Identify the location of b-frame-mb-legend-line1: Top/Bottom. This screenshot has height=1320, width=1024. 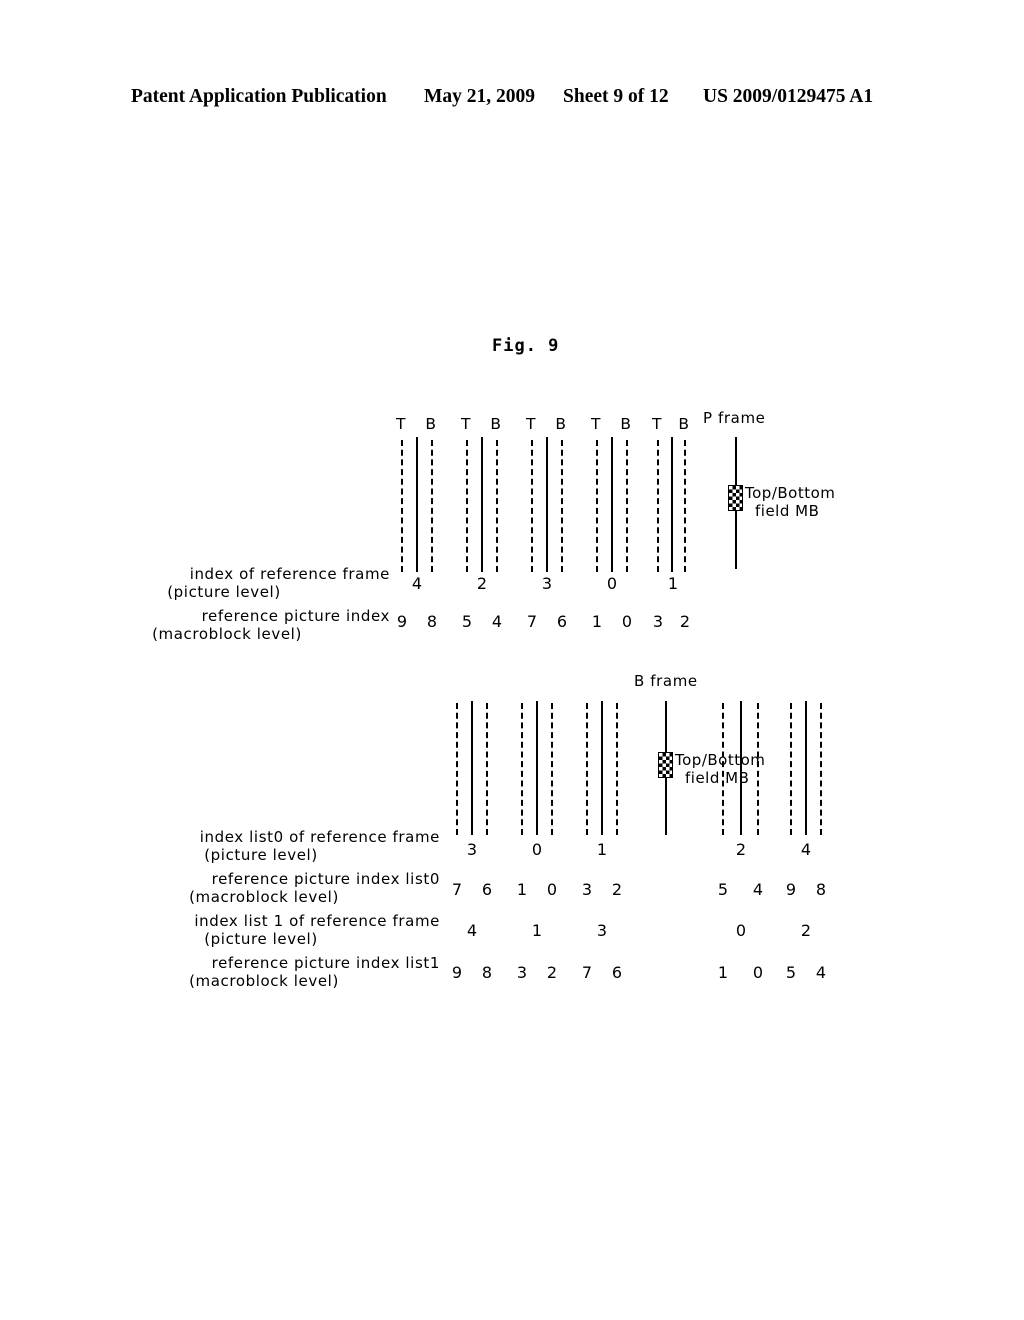
(720, 760).